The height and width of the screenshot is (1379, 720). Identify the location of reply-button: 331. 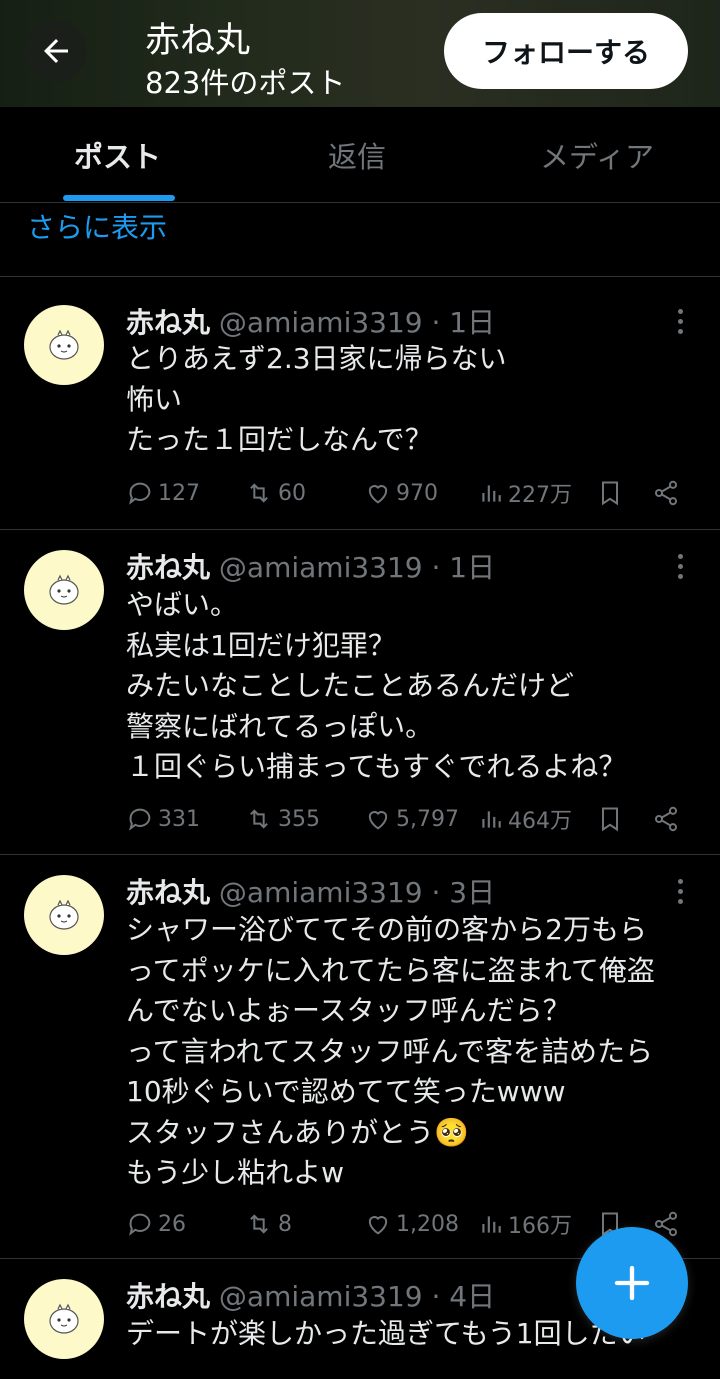
(163, 819).